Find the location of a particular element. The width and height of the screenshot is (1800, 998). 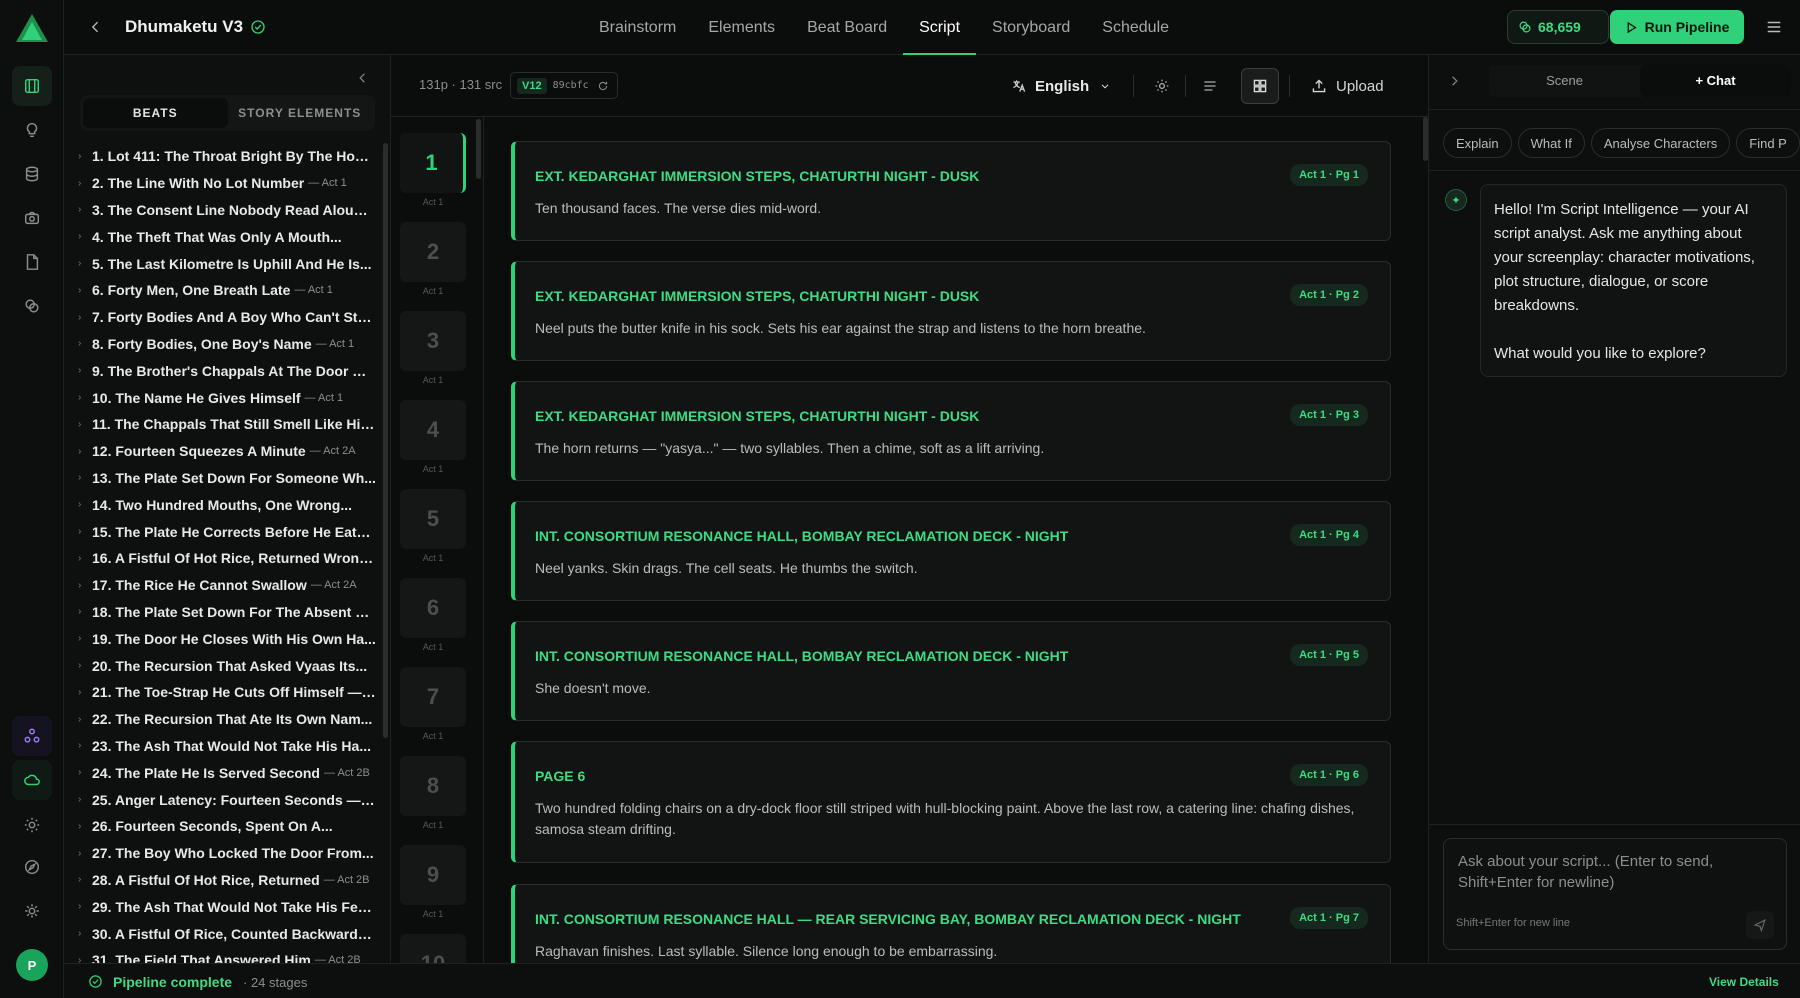

send-icon is located at coordinates (1760, 925).